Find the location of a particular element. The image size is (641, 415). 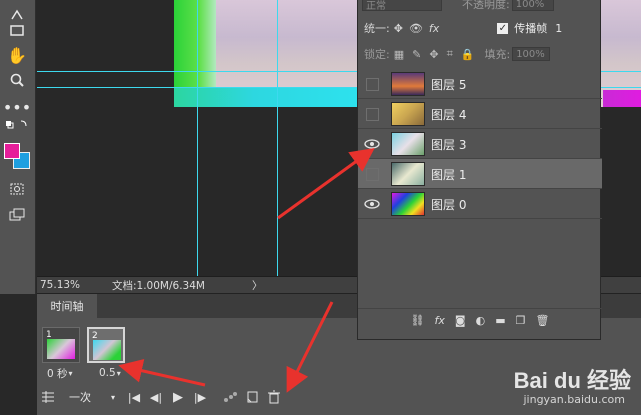

tab-timeline: 时间轴 is located at coordinates (67, 306).